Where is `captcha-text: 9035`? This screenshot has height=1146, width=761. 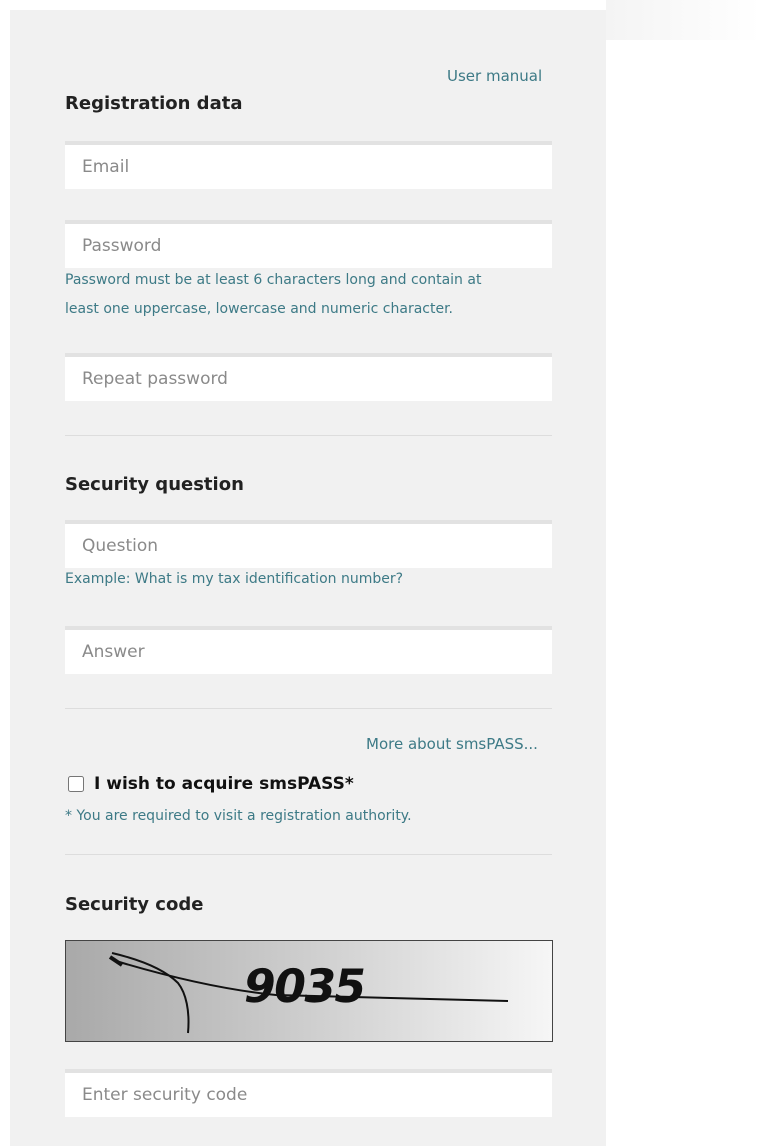
captcha-text: 9035 is located at coordinates (304, 986).